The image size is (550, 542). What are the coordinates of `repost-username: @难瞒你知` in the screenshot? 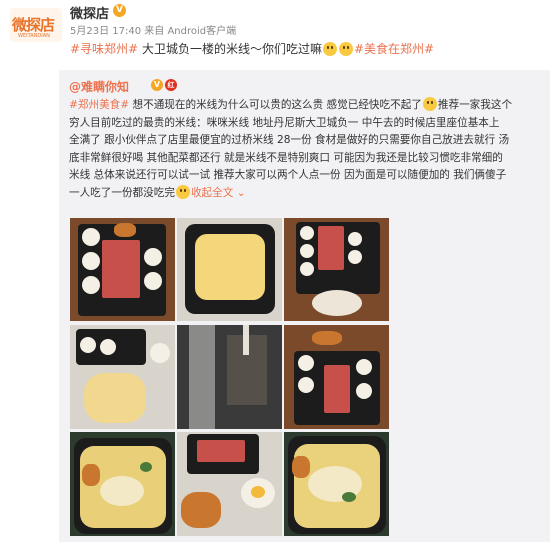 It's located at (99, 86).